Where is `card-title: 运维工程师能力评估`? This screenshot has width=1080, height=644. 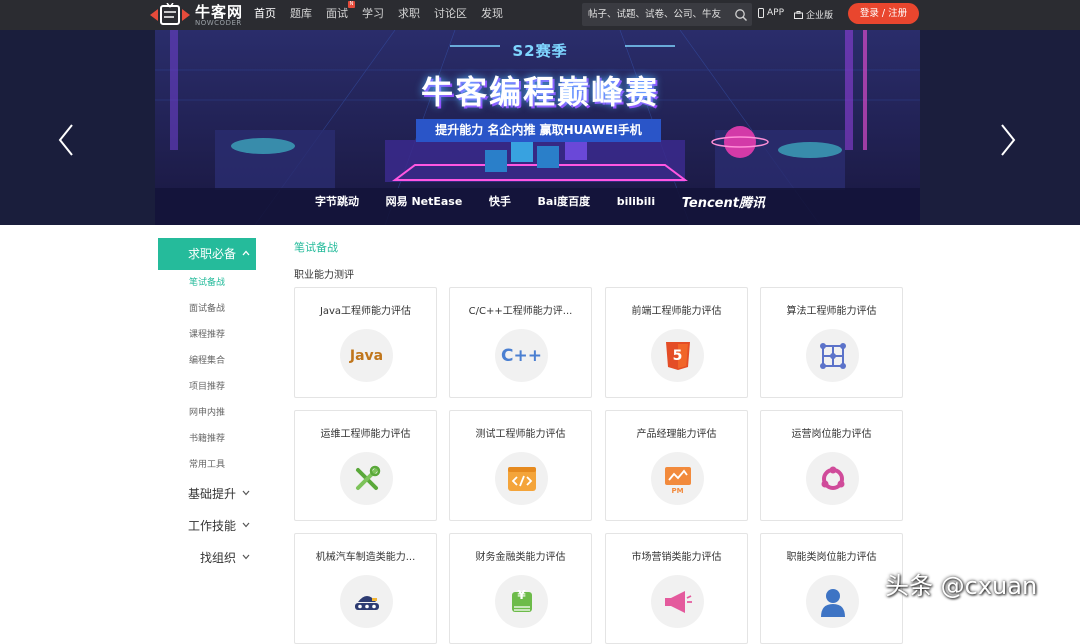
card-title: 运维工程师能力评估 is located at coordinates (365, 434).